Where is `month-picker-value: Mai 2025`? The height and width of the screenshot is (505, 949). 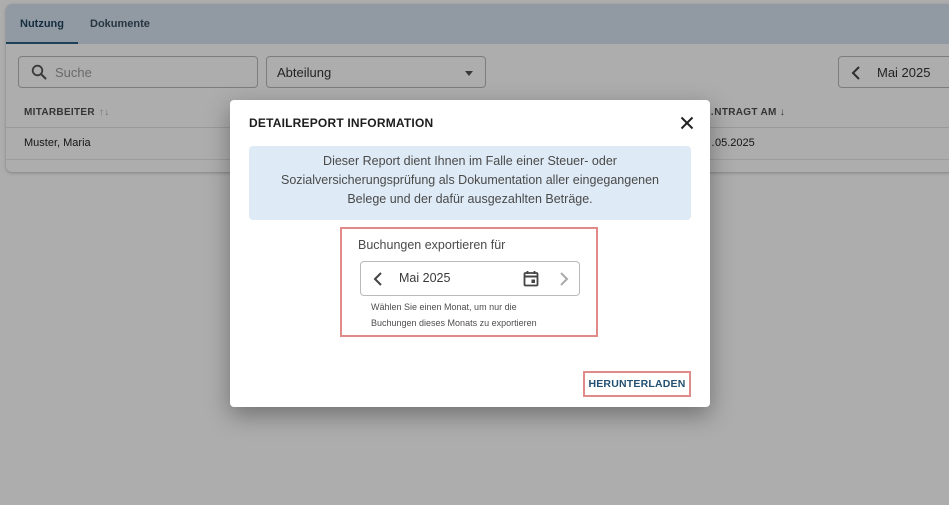 month-picker-value: Mai 2025 is located at coordinates (424, 278).